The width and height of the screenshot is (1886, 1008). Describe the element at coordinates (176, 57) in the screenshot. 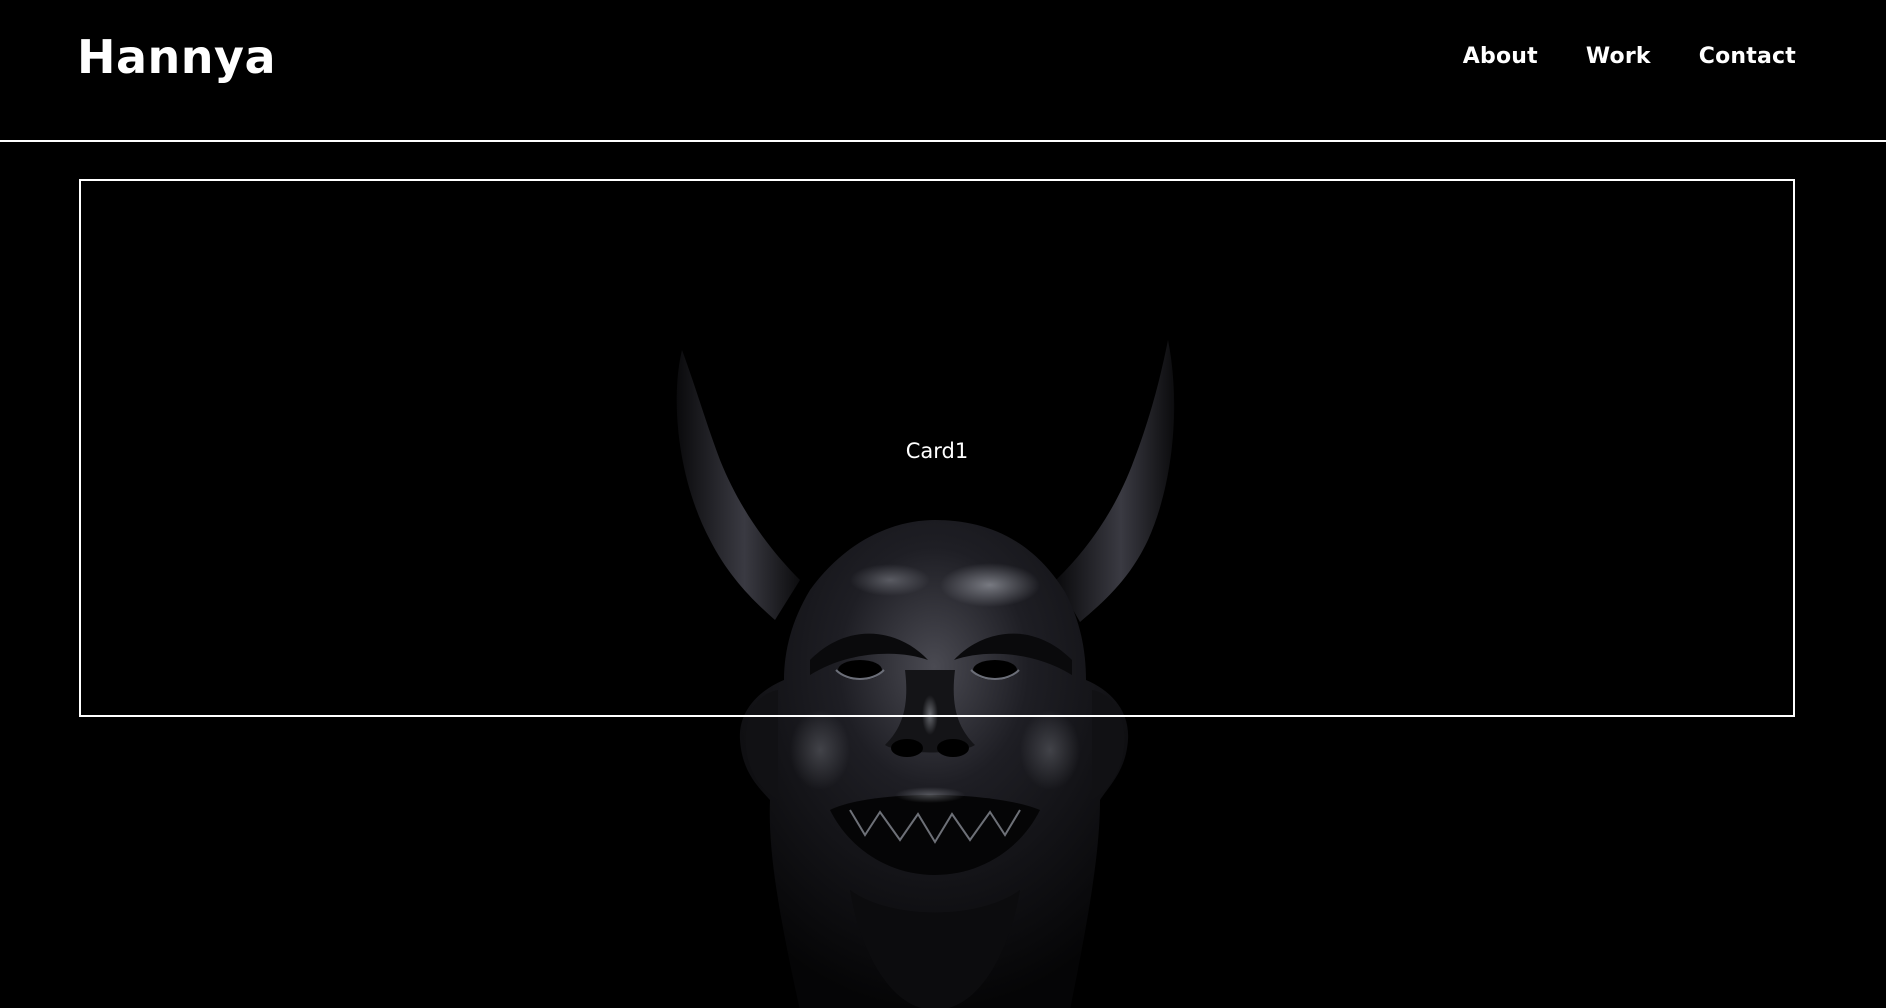

I see `brand-logo: Hannya` at that location.